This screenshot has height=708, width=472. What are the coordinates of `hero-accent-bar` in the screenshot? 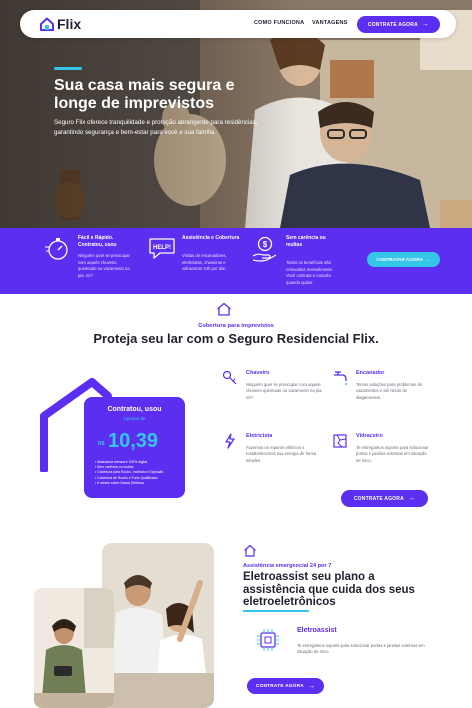 It's located at (68, 68).